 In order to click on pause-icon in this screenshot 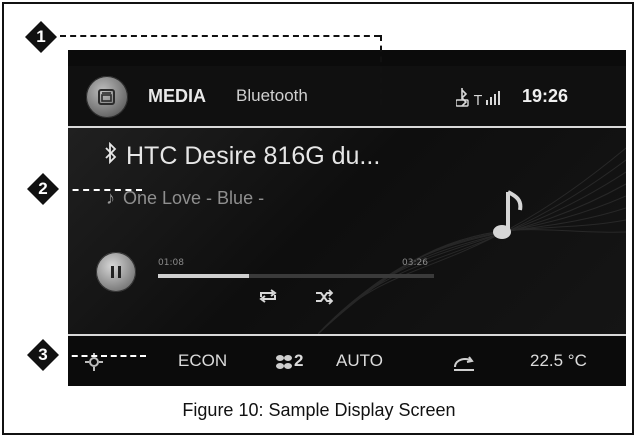, I will do `click(112, 272)`.